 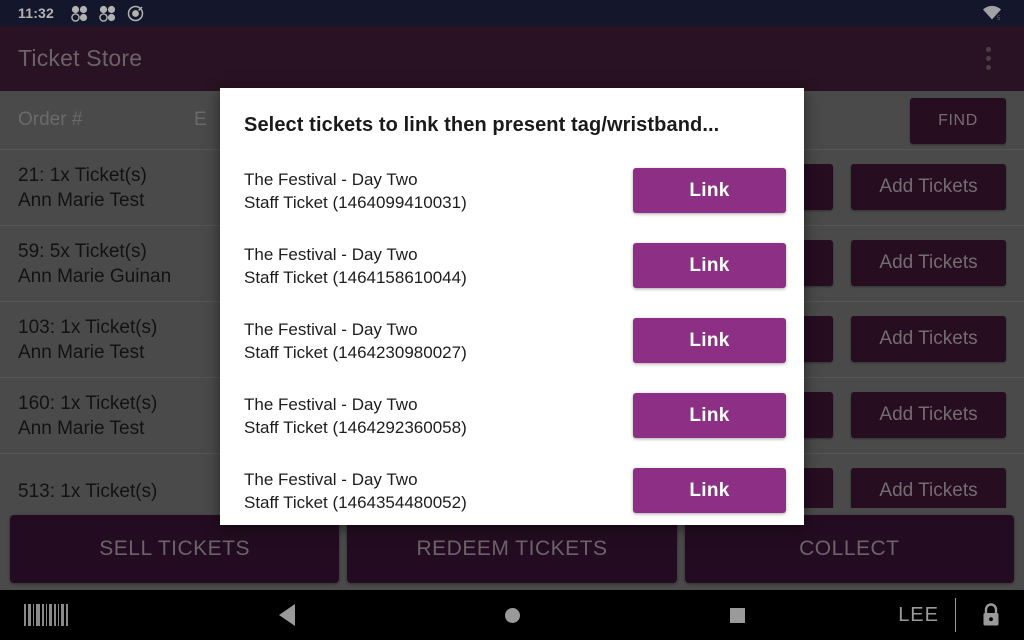 What do you see at coordinates (355, 202) in the screenshot?
I see `ticket-detail: Staff Ticket (1464099410031)` at bounding box center [355, 202].